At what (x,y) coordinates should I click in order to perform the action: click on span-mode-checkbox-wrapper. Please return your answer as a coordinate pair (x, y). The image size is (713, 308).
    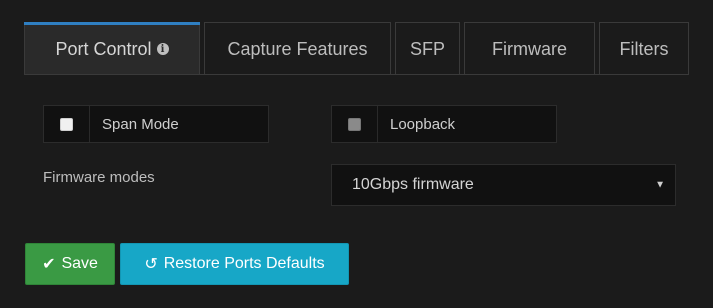
    Looking at the image, I should click on (67, 124).